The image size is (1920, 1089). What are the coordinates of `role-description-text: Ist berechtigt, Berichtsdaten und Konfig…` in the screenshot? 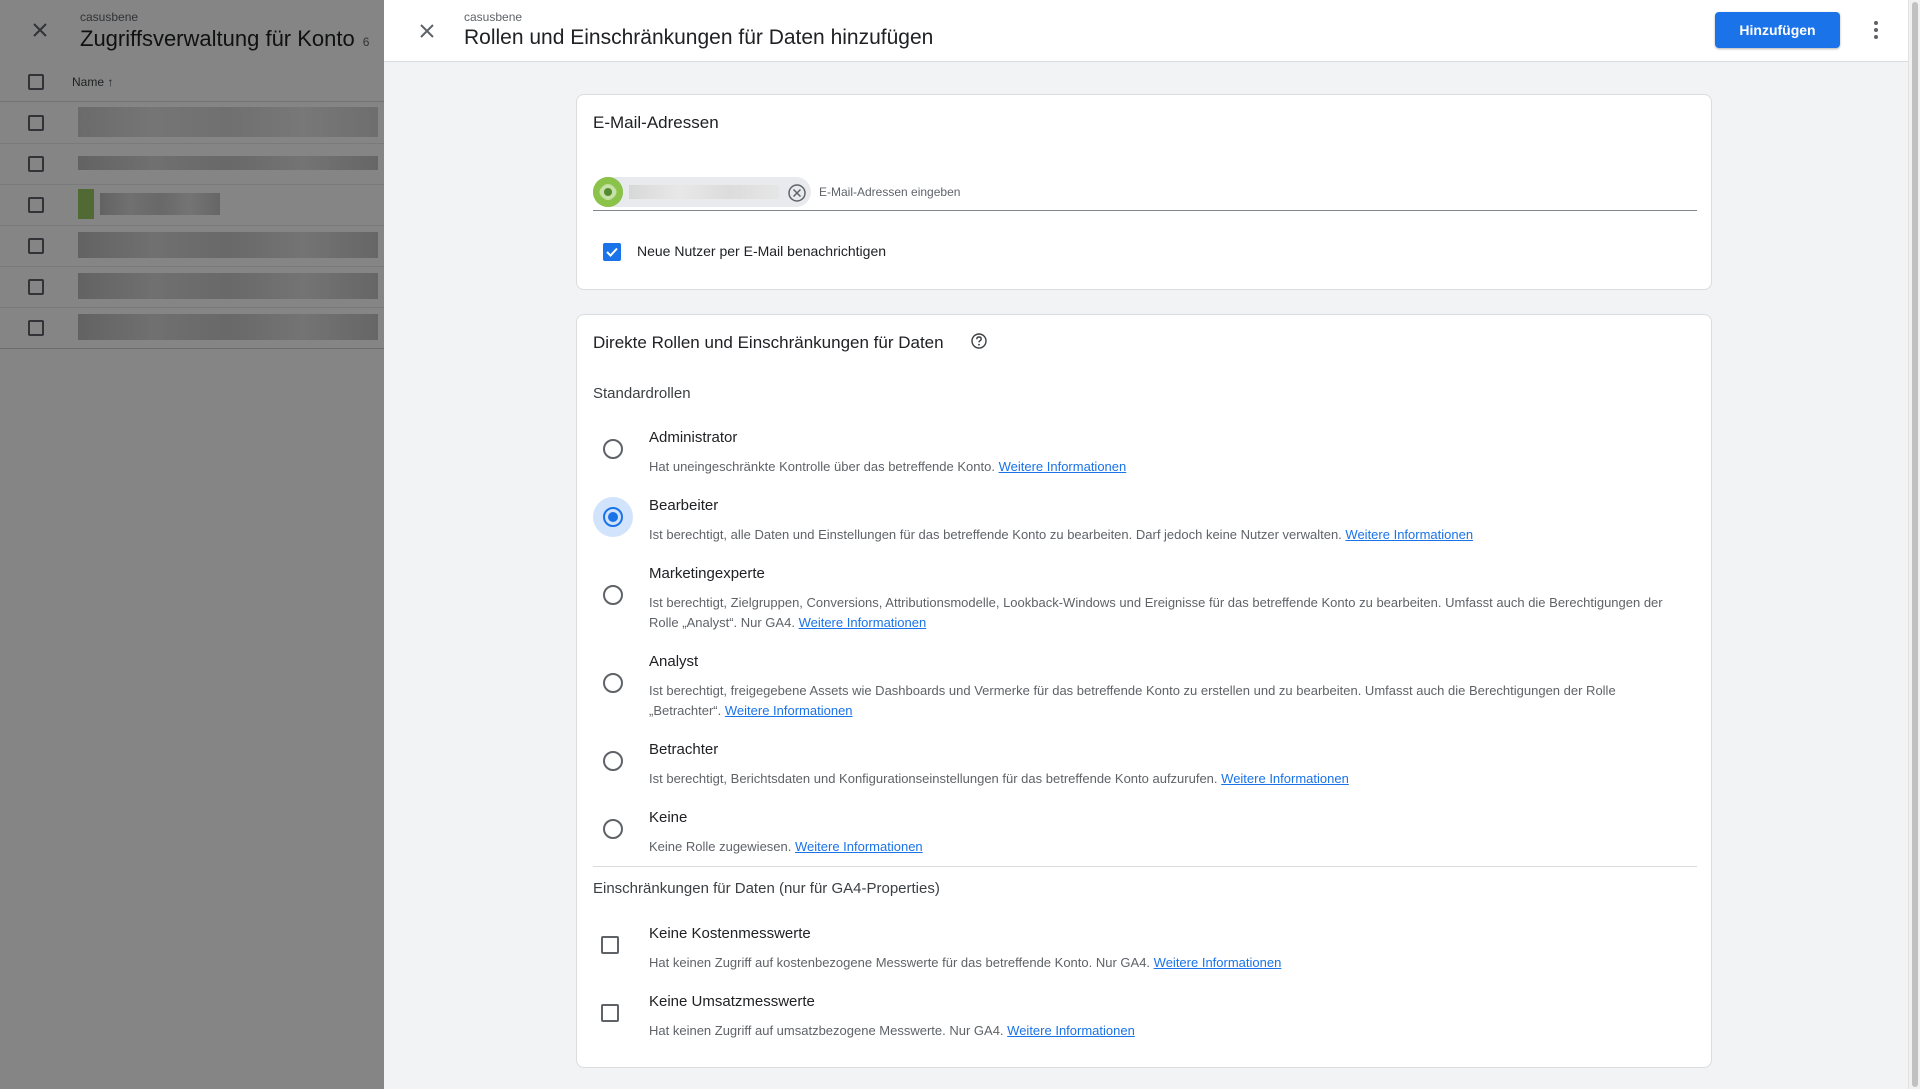 It's located at (933, 778).